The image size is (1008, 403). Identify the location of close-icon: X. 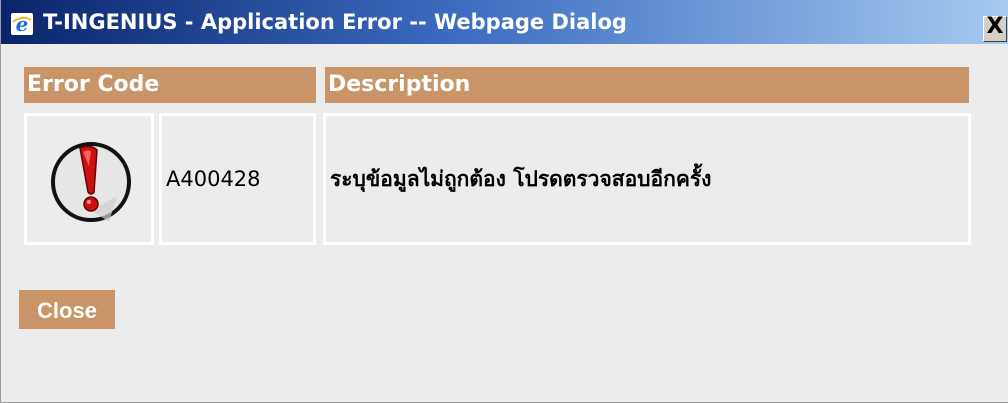
(995, 28).